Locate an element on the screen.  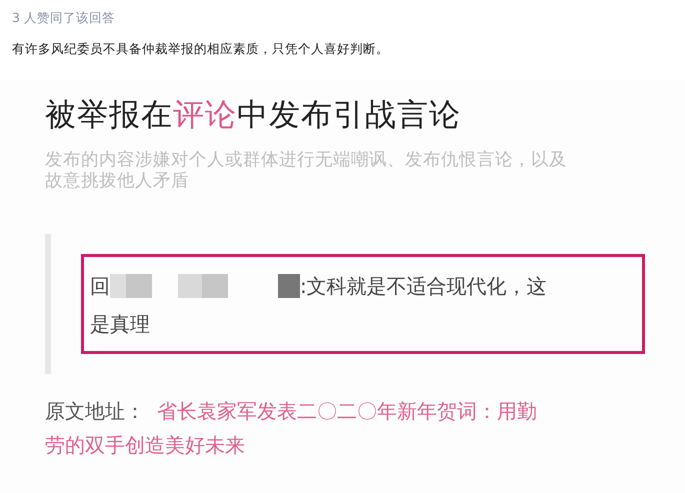
report-description: 发布的内容涉嫌对个人或群体进行无端嘲讽、发布仇恨言论，以及故意挑拨他人矛盾 is located at coordinates (306, 171).